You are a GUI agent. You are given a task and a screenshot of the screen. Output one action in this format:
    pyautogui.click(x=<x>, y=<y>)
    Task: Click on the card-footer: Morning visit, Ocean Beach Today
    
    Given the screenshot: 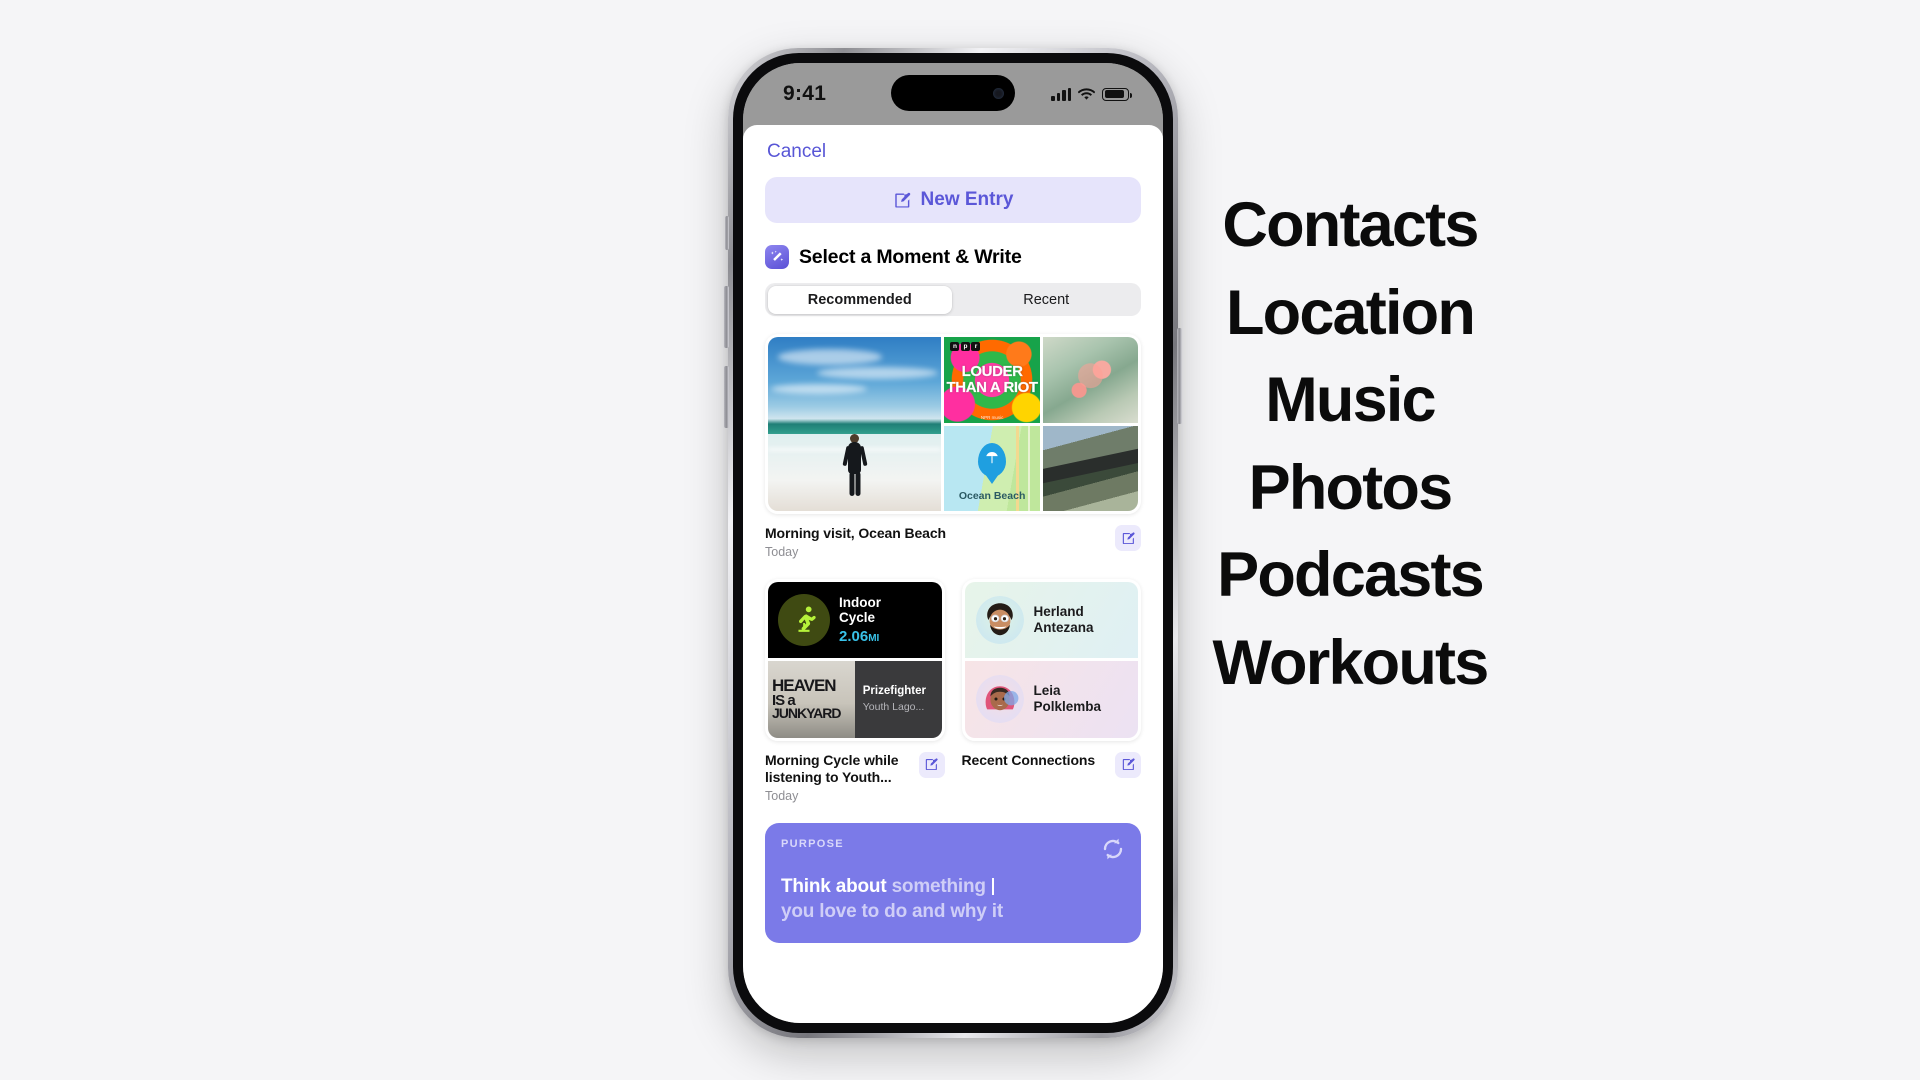 What is the action you would take?
    pyautogui.click(x=953, y=542)
    